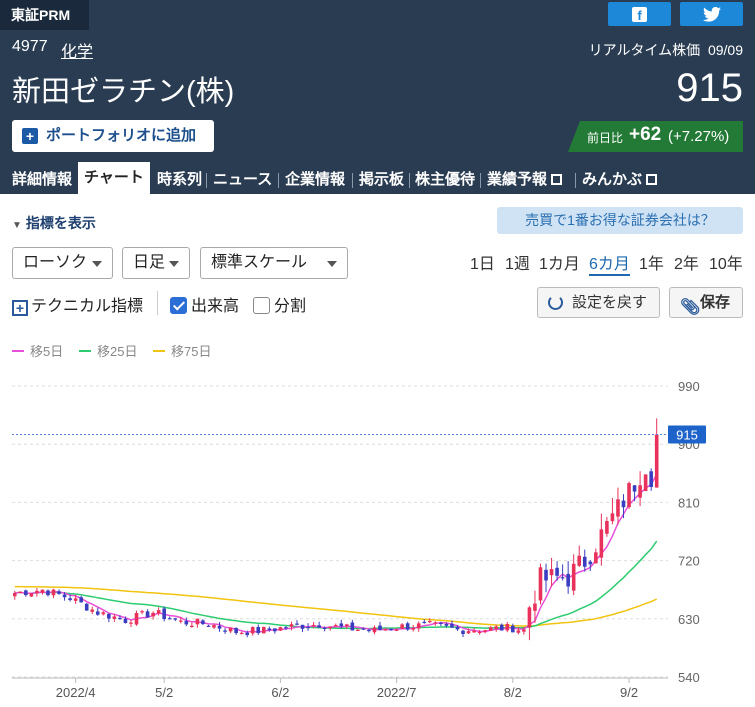  I want to click on technical-indicator-button: + テクニカル指標, so click(77, 304).